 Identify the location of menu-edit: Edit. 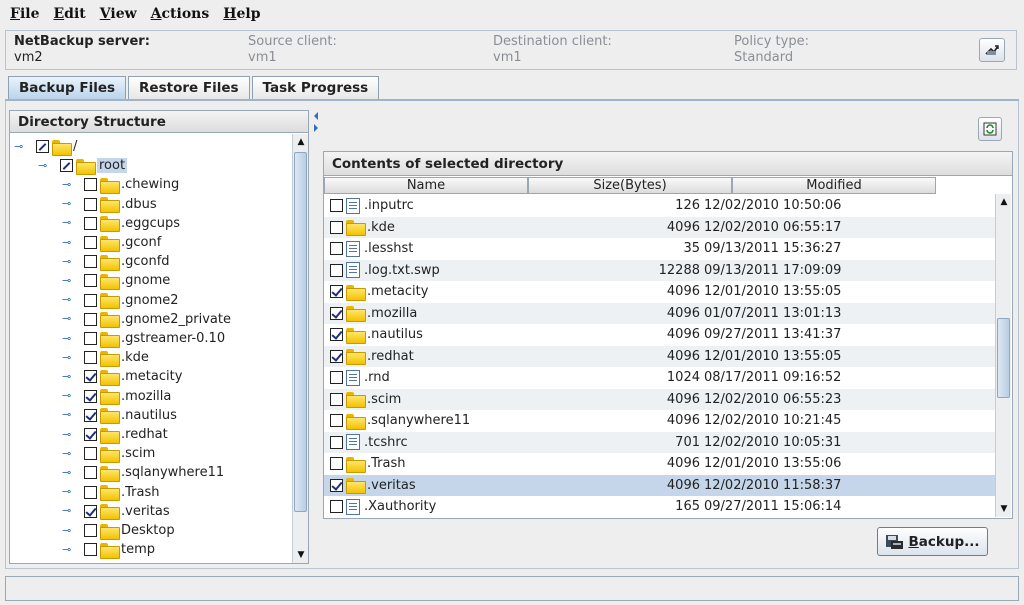
(70, 14).